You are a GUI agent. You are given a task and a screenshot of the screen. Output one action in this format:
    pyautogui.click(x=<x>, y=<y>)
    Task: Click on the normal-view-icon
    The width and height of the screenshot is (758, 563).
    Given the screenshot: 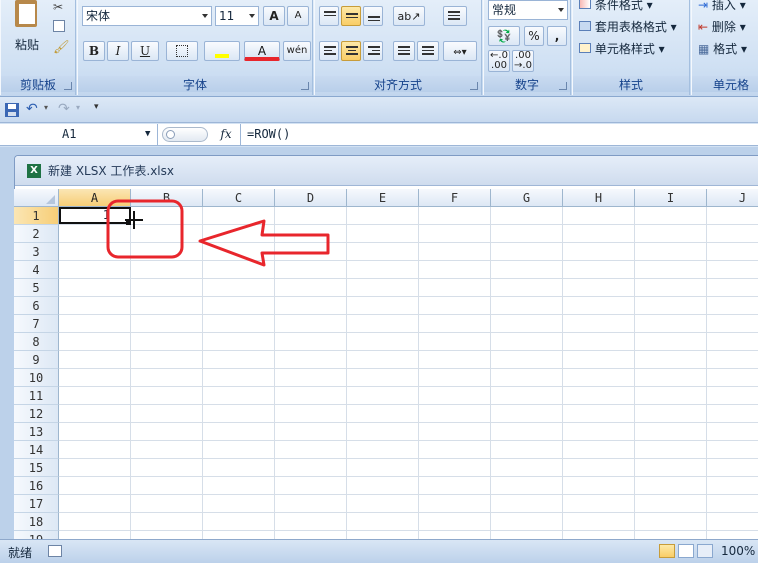 What is the action you would take?
    pyautogui.click(x=667, y=551)
    